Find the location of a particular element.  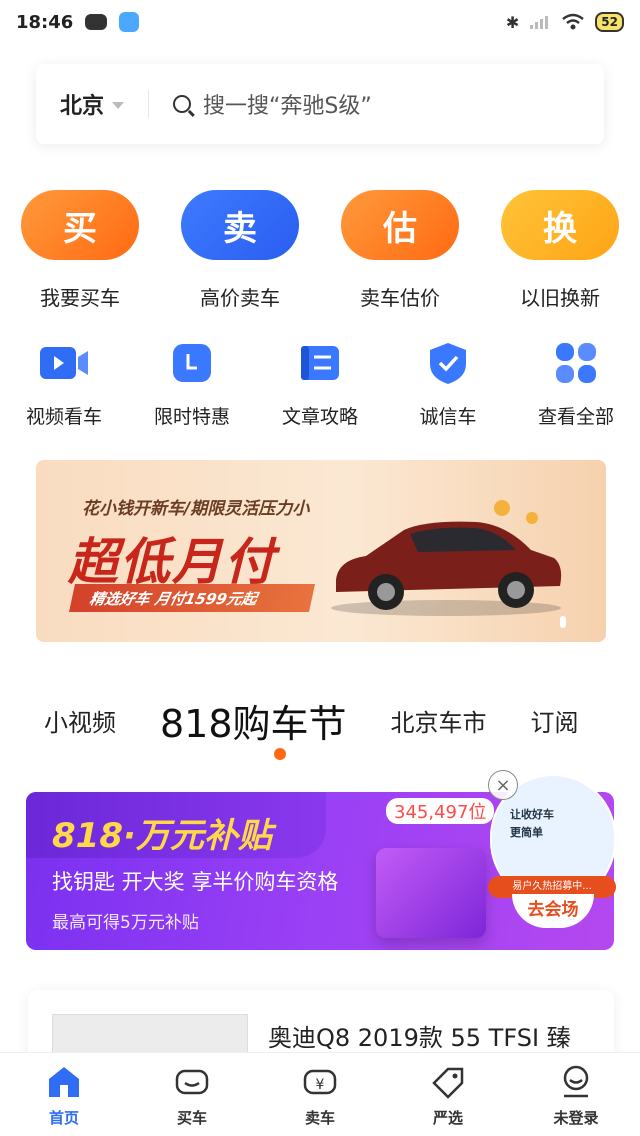

trade-in-icon: 换 is located at coordinates (560, 225).